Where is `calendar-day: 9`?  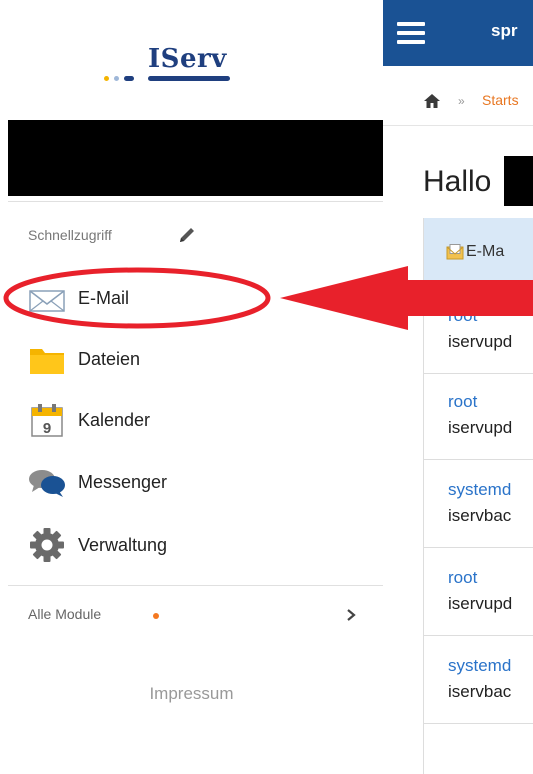 calendar-day: 9 is located at coordinates (47, 428).